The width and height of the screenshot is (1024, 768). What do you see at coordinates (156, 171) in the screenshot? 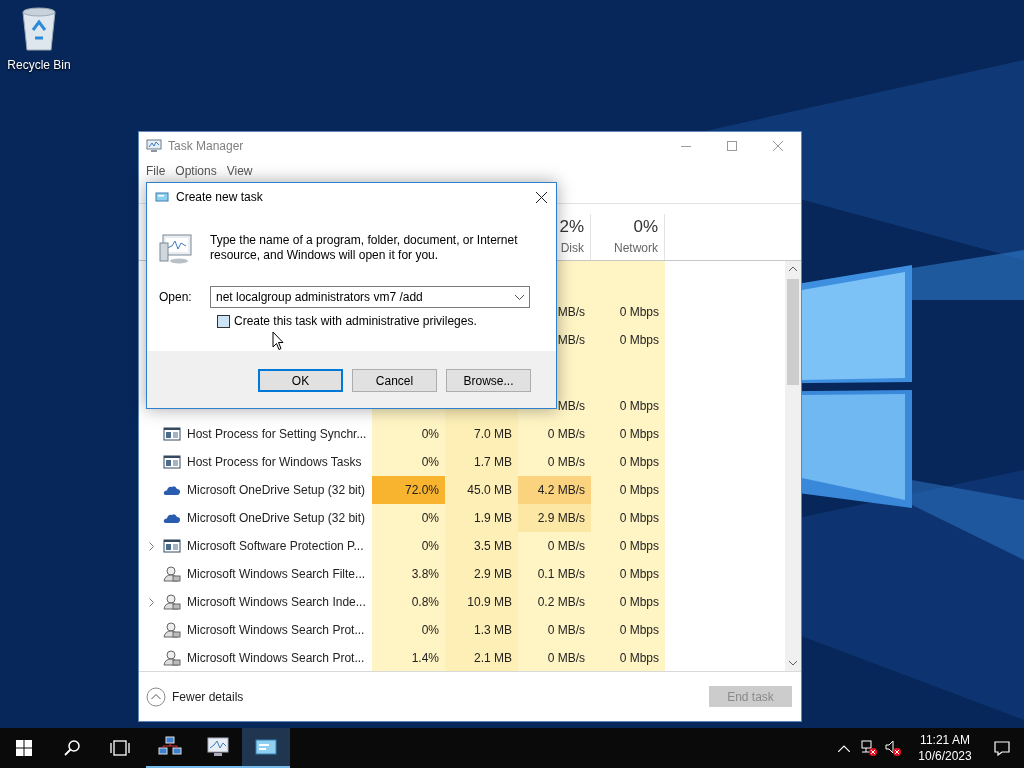
I see `menu-item: File` at bounding box center [156, 171].